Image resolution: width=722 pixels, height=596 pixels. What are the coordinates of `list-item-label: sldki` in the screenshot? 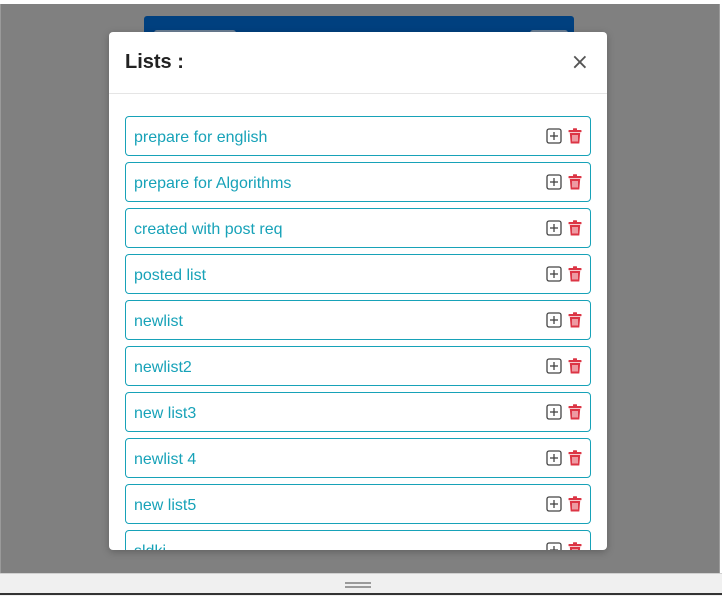 It's located at (150, 545).